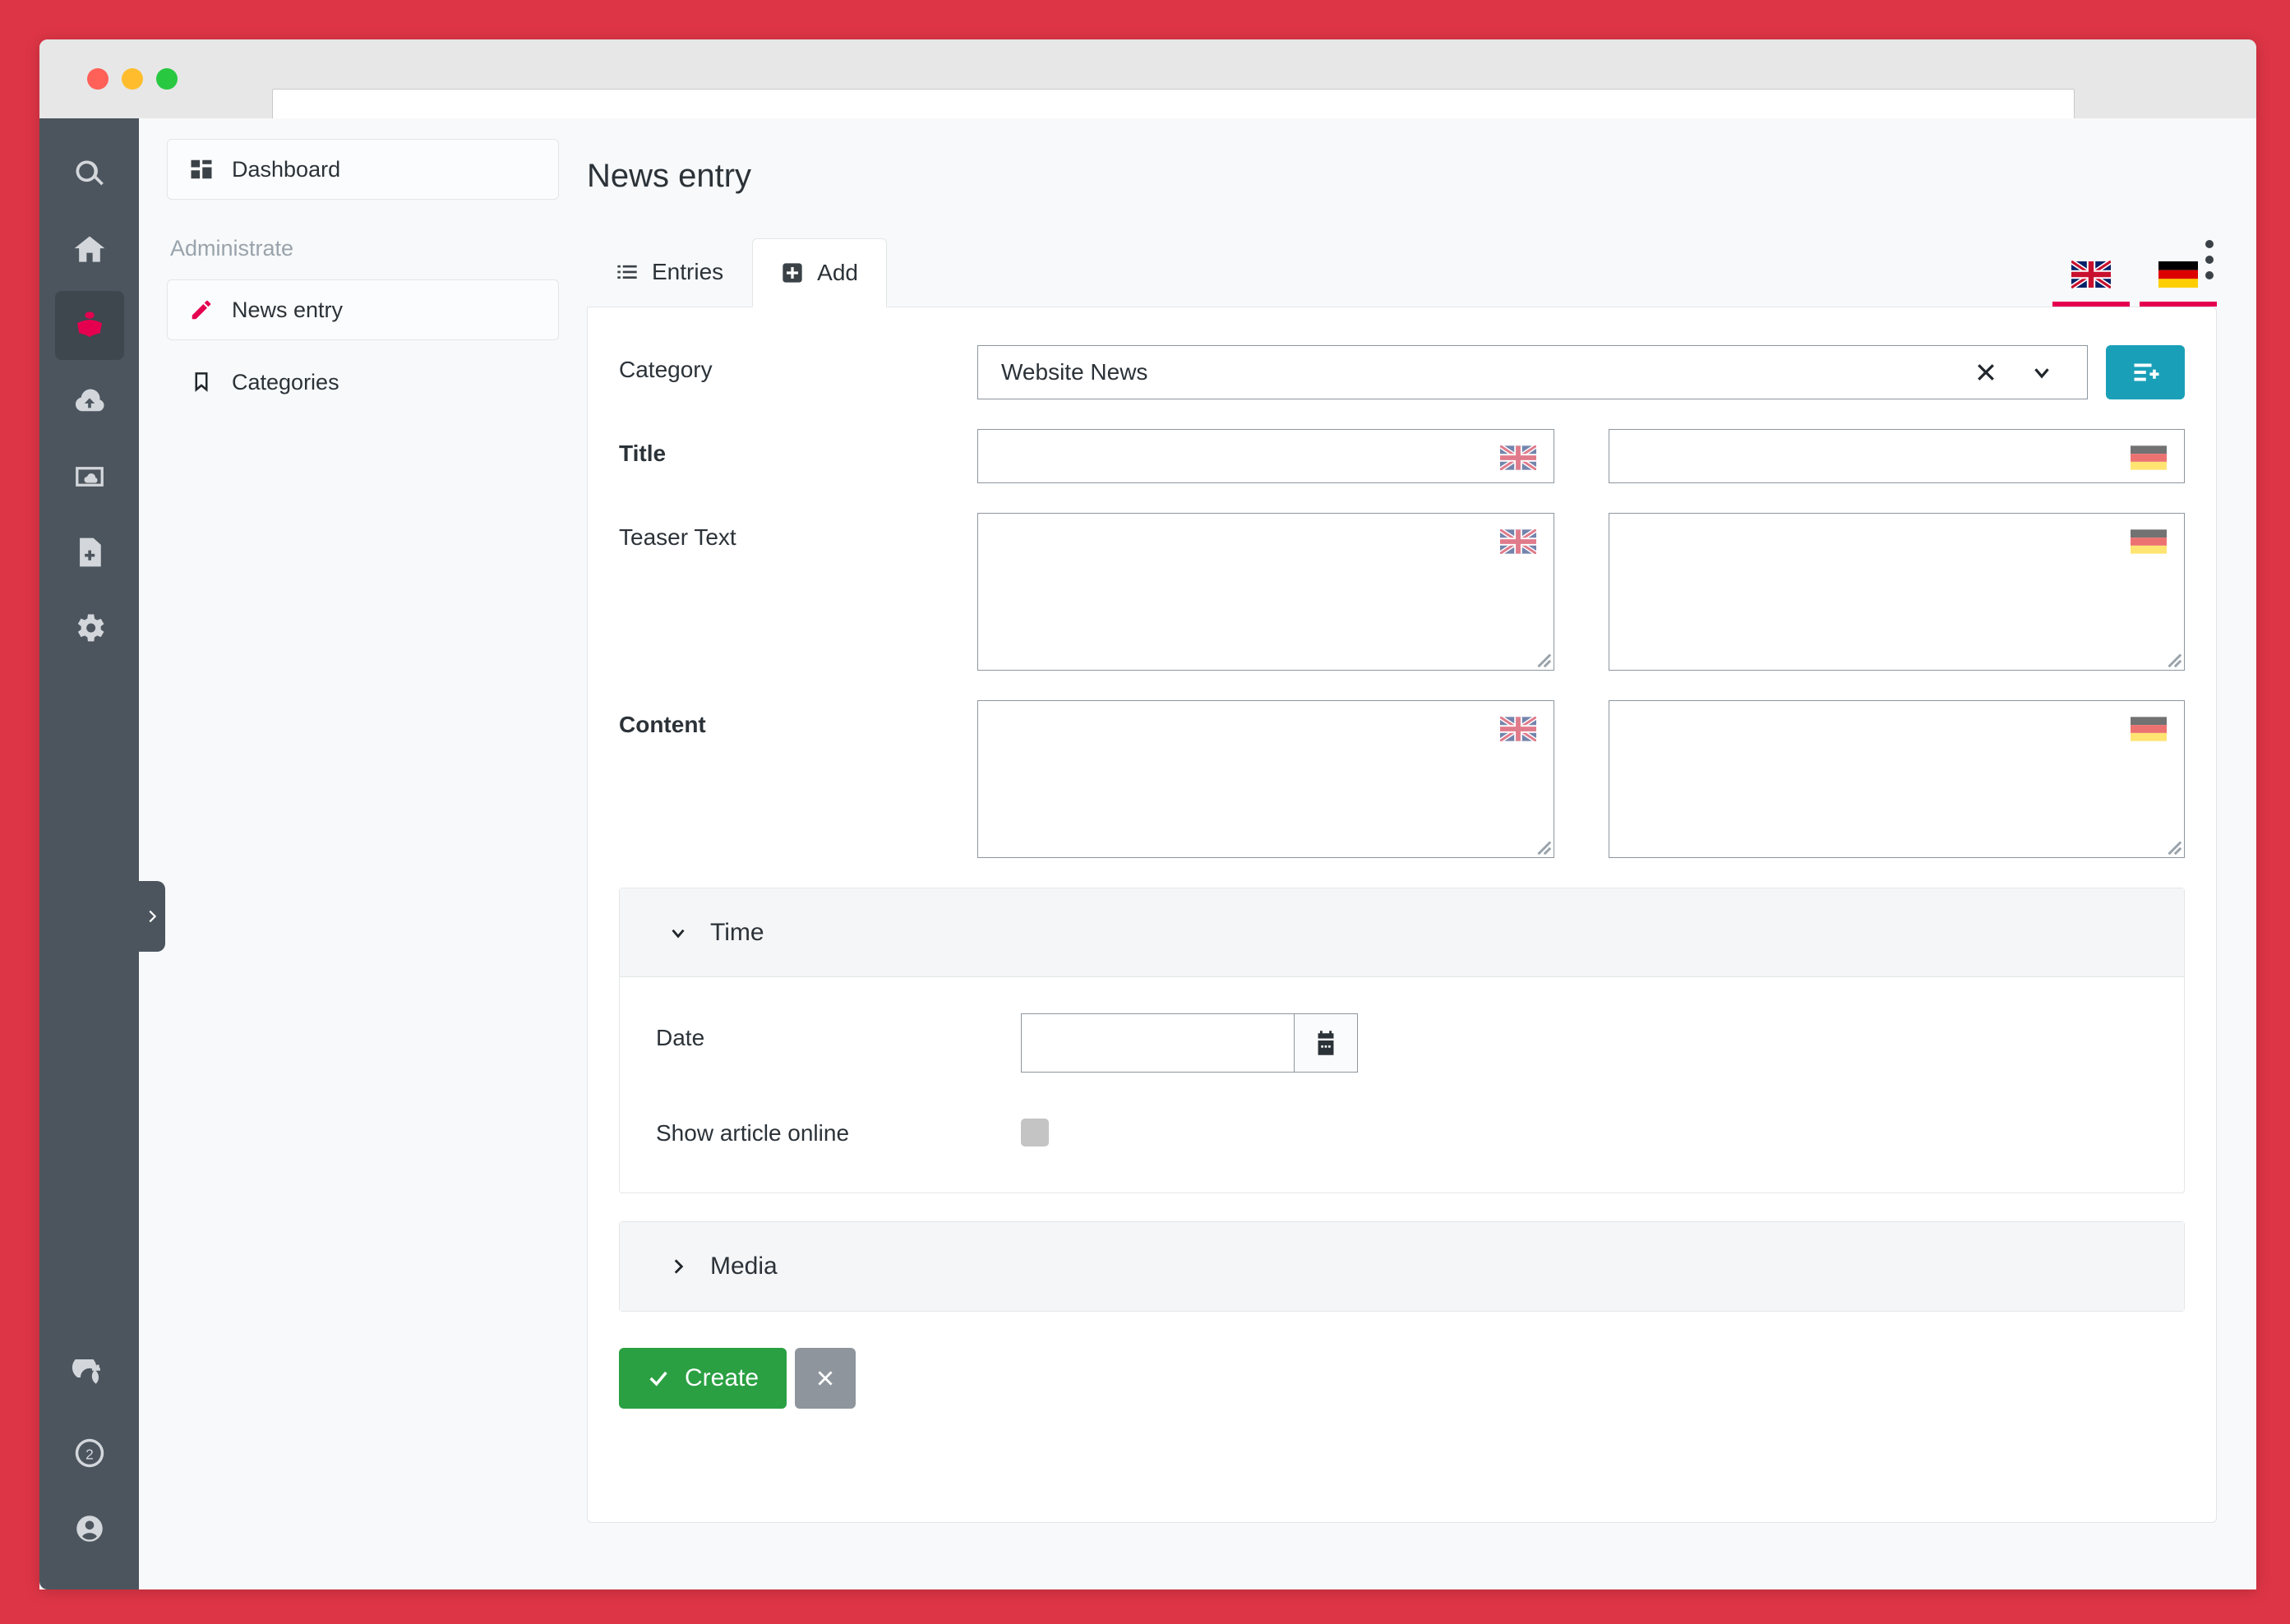  What do you see at coordinates (102, 853) in the screenshot?
I see `icon-rail: 2` at bounding box center [102, 853].